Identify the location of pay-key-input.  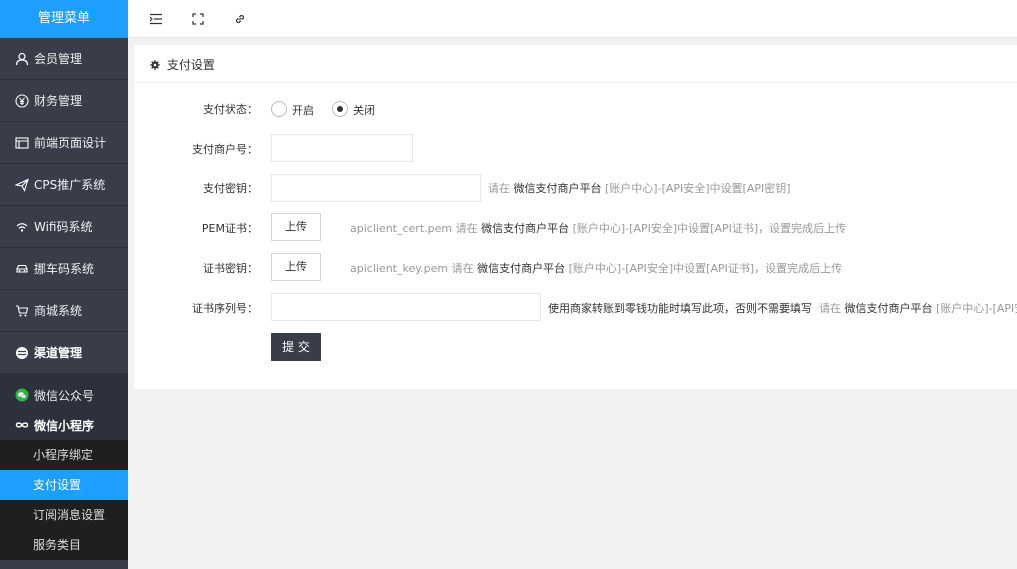
(376, 188).